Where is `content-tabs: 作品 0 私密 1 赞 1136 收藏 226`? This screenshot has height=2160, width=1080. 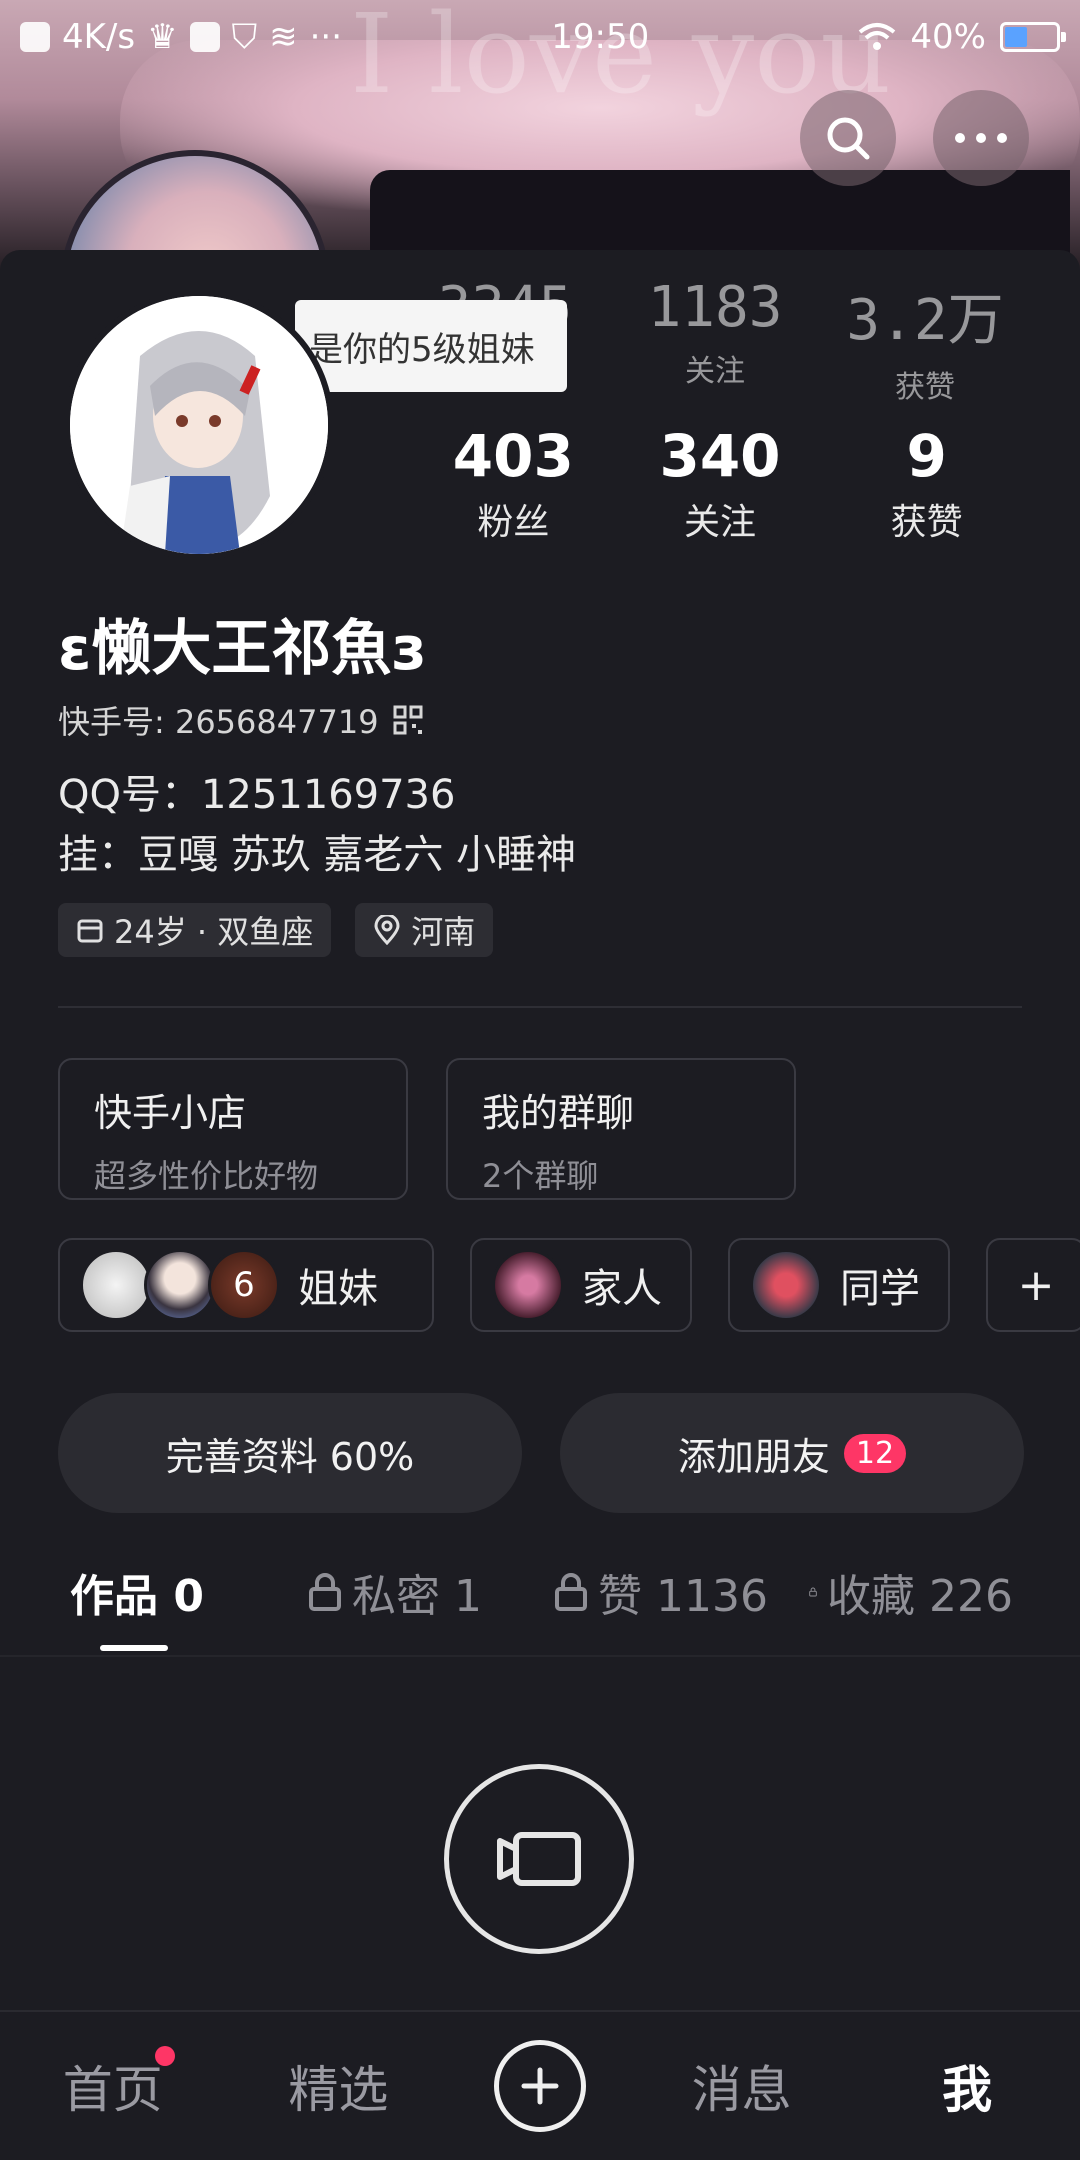
content-tabs: 作品 0 私密 1 赞 1136 收藏 226 is located at coordinates (569, 1592).